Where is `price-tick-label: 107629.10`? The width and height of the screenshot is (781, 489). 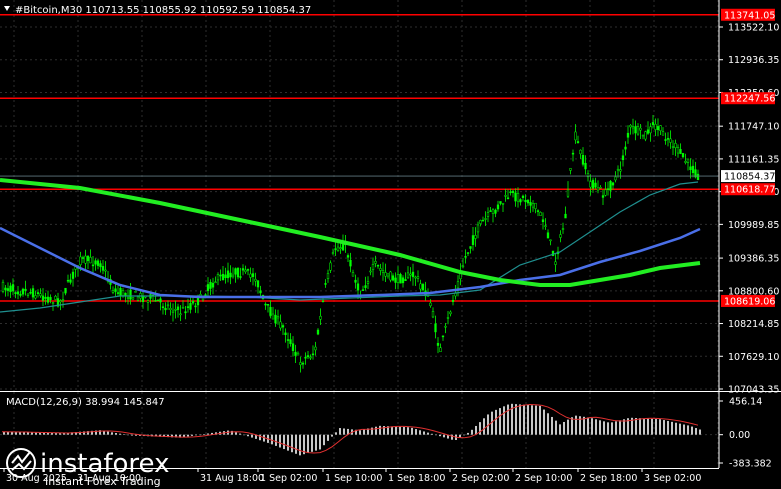
price-tick-label: 107629.10 is located at coordinates (753, 357).